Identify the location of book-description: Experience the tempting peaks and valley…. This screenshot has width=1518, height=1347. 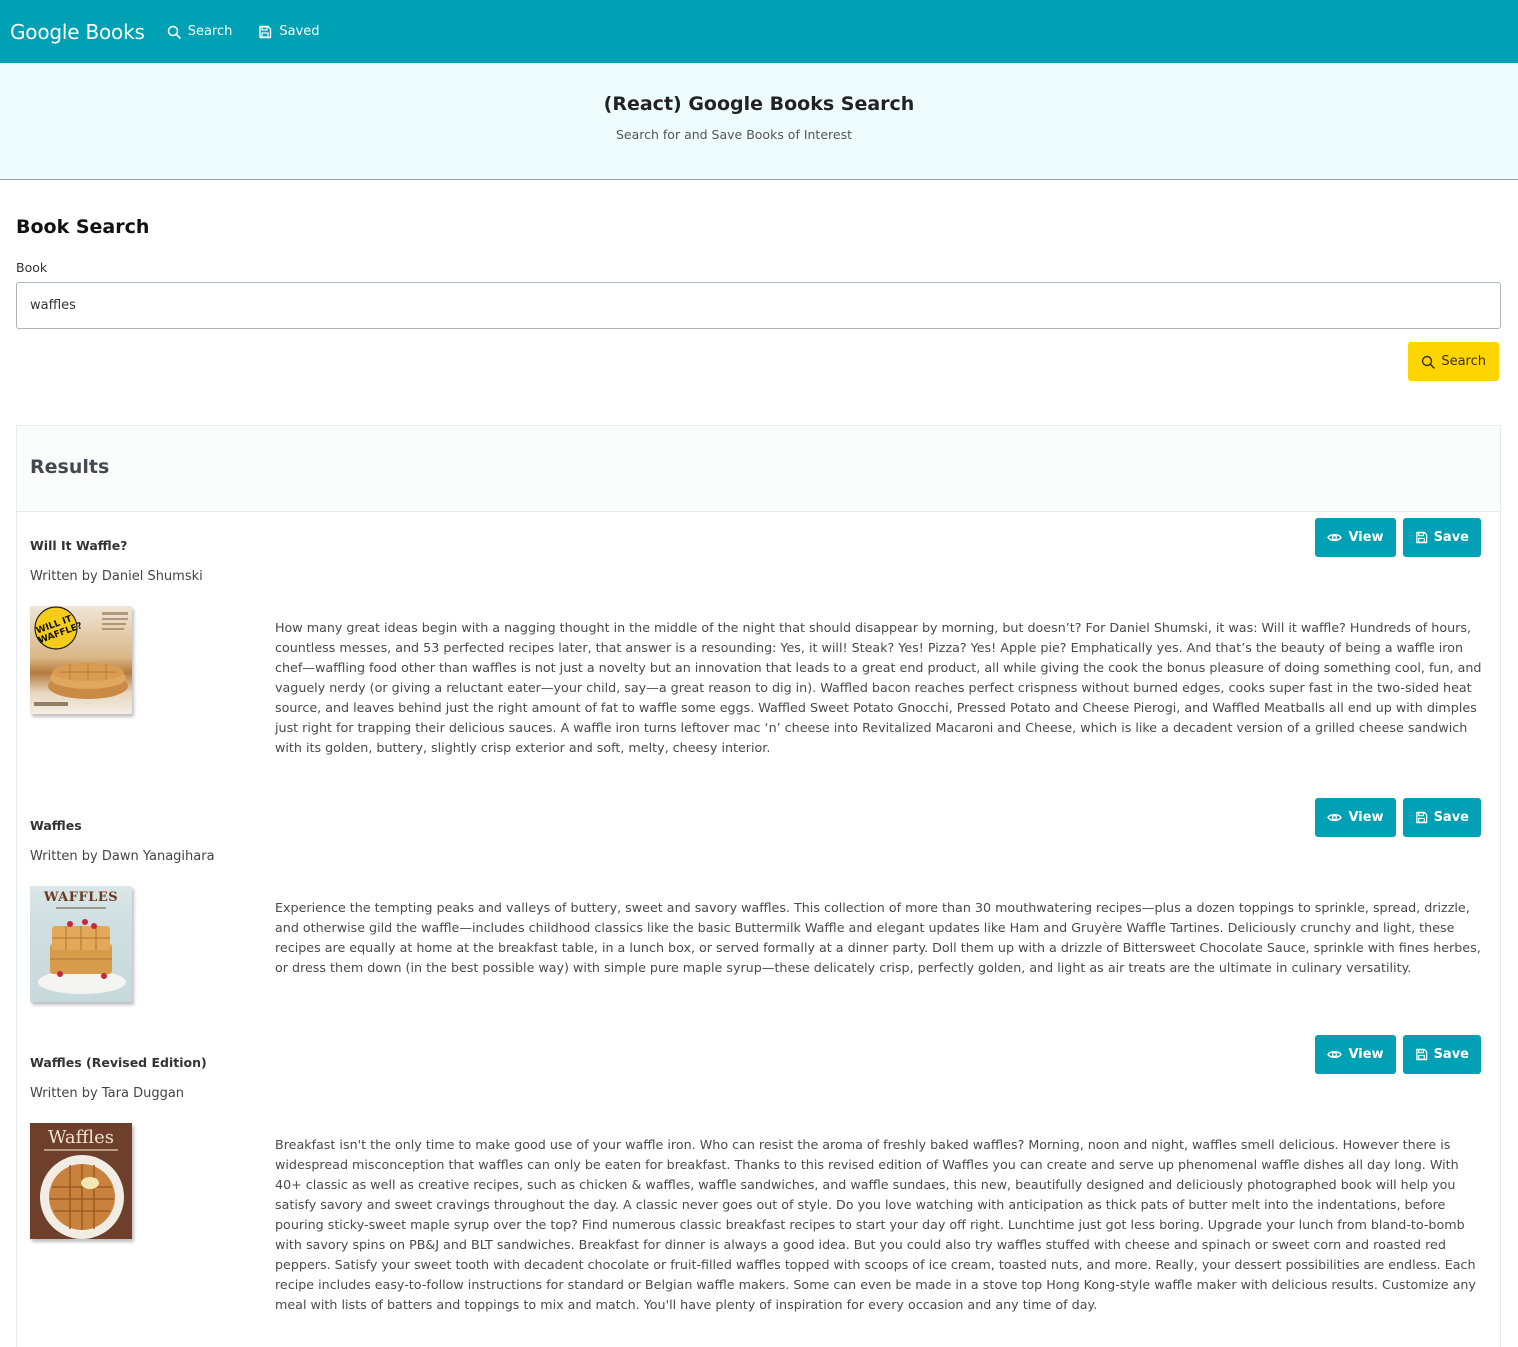
(878, 937).